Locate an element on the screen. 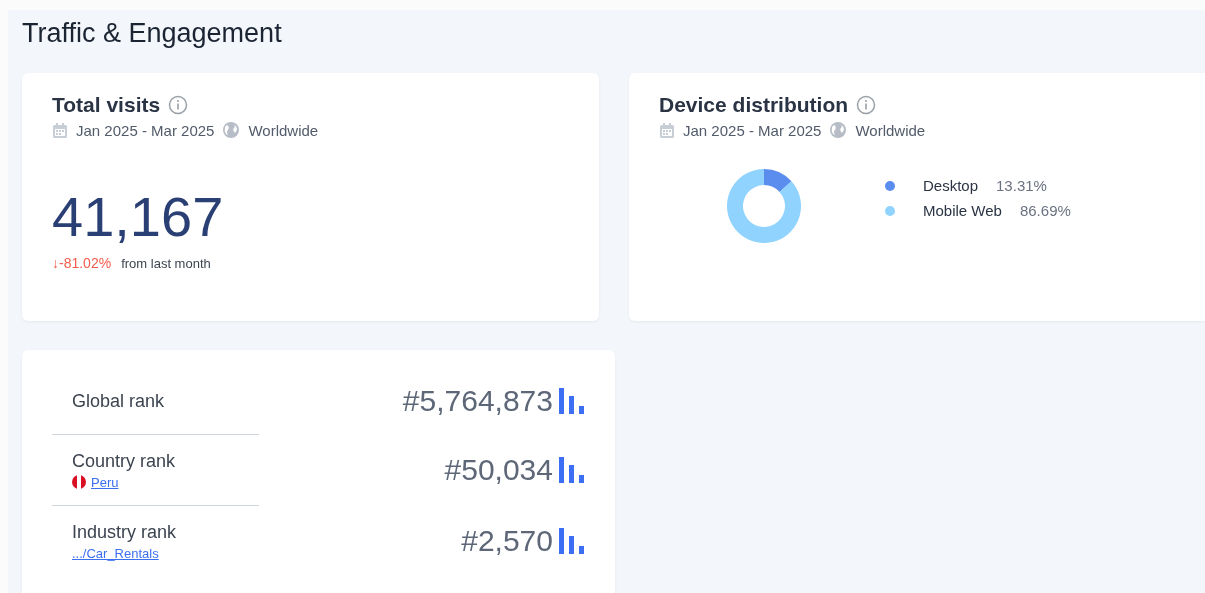 Image resolution: width=1205 pixels, height=593 pixels. rank-label: Industry rank is located at coordinates (125, 532).